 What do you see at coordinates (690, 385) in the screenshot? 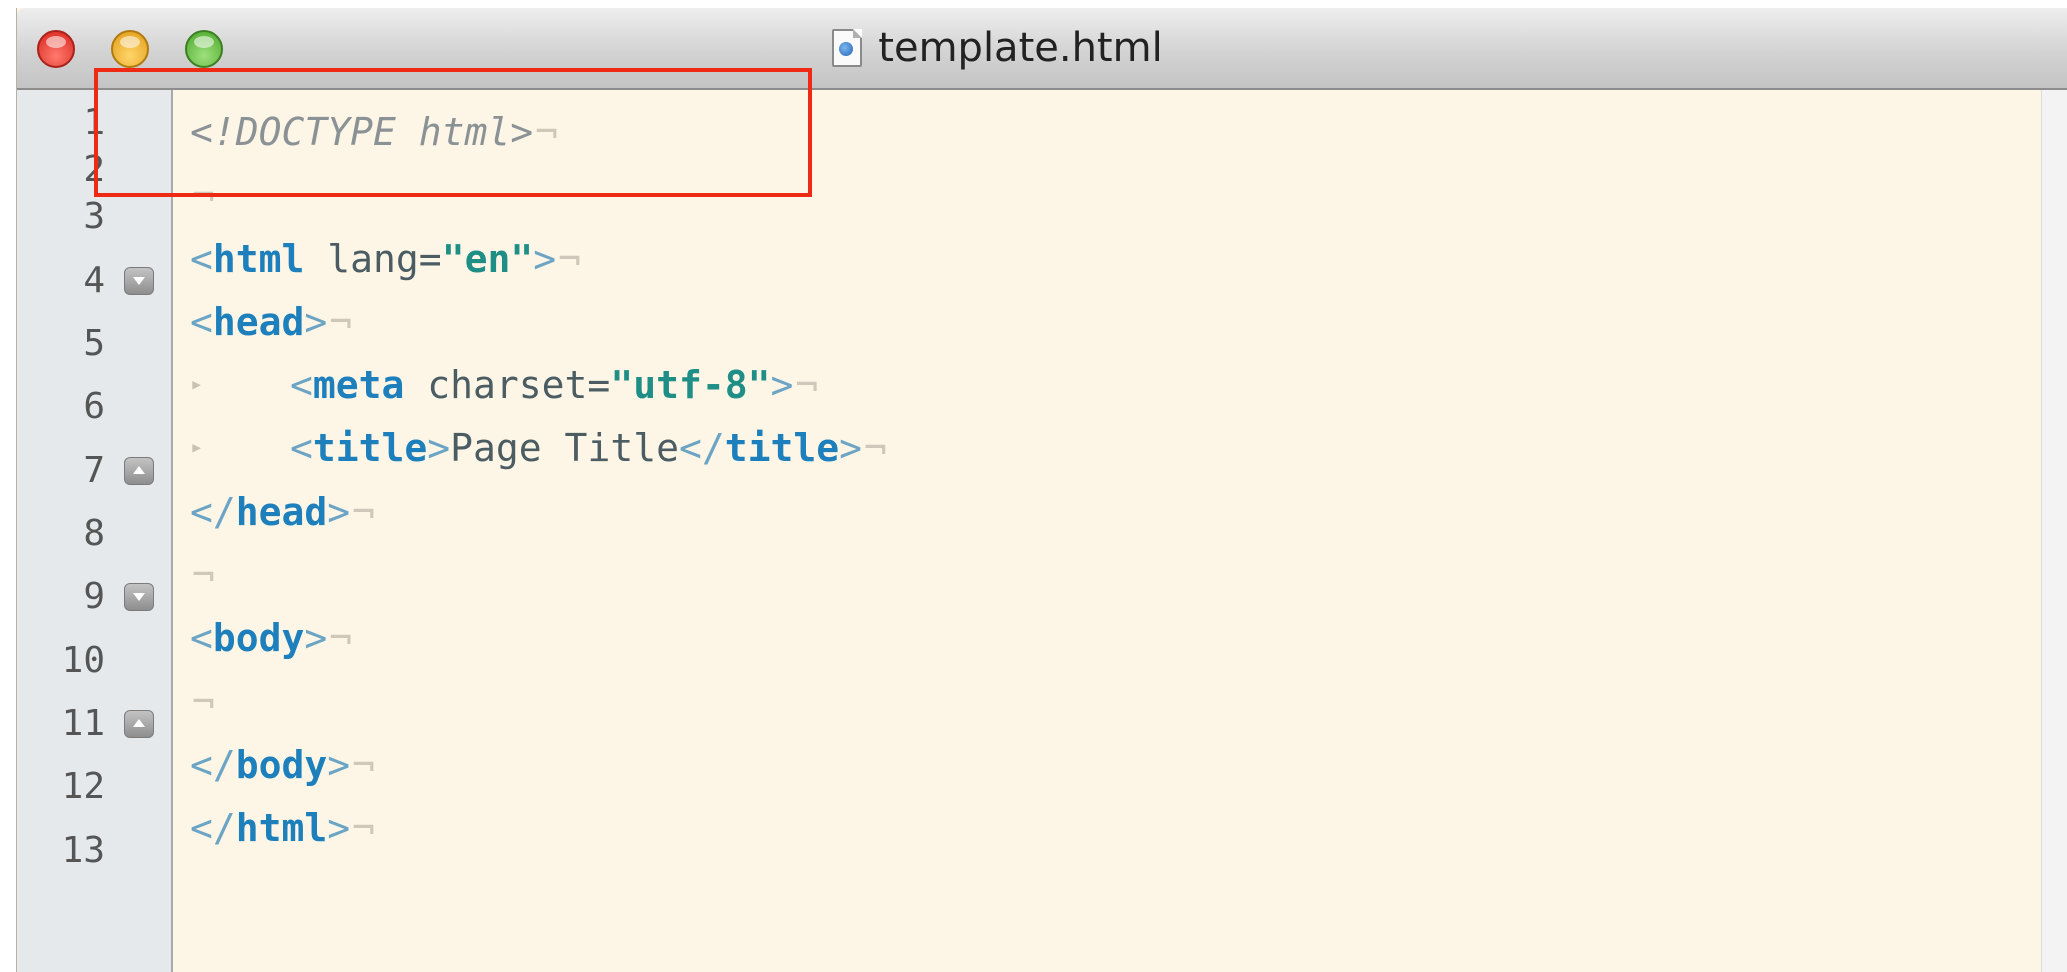
I see `attribute-value: "utf-8"` at bounding box center [690, 385].